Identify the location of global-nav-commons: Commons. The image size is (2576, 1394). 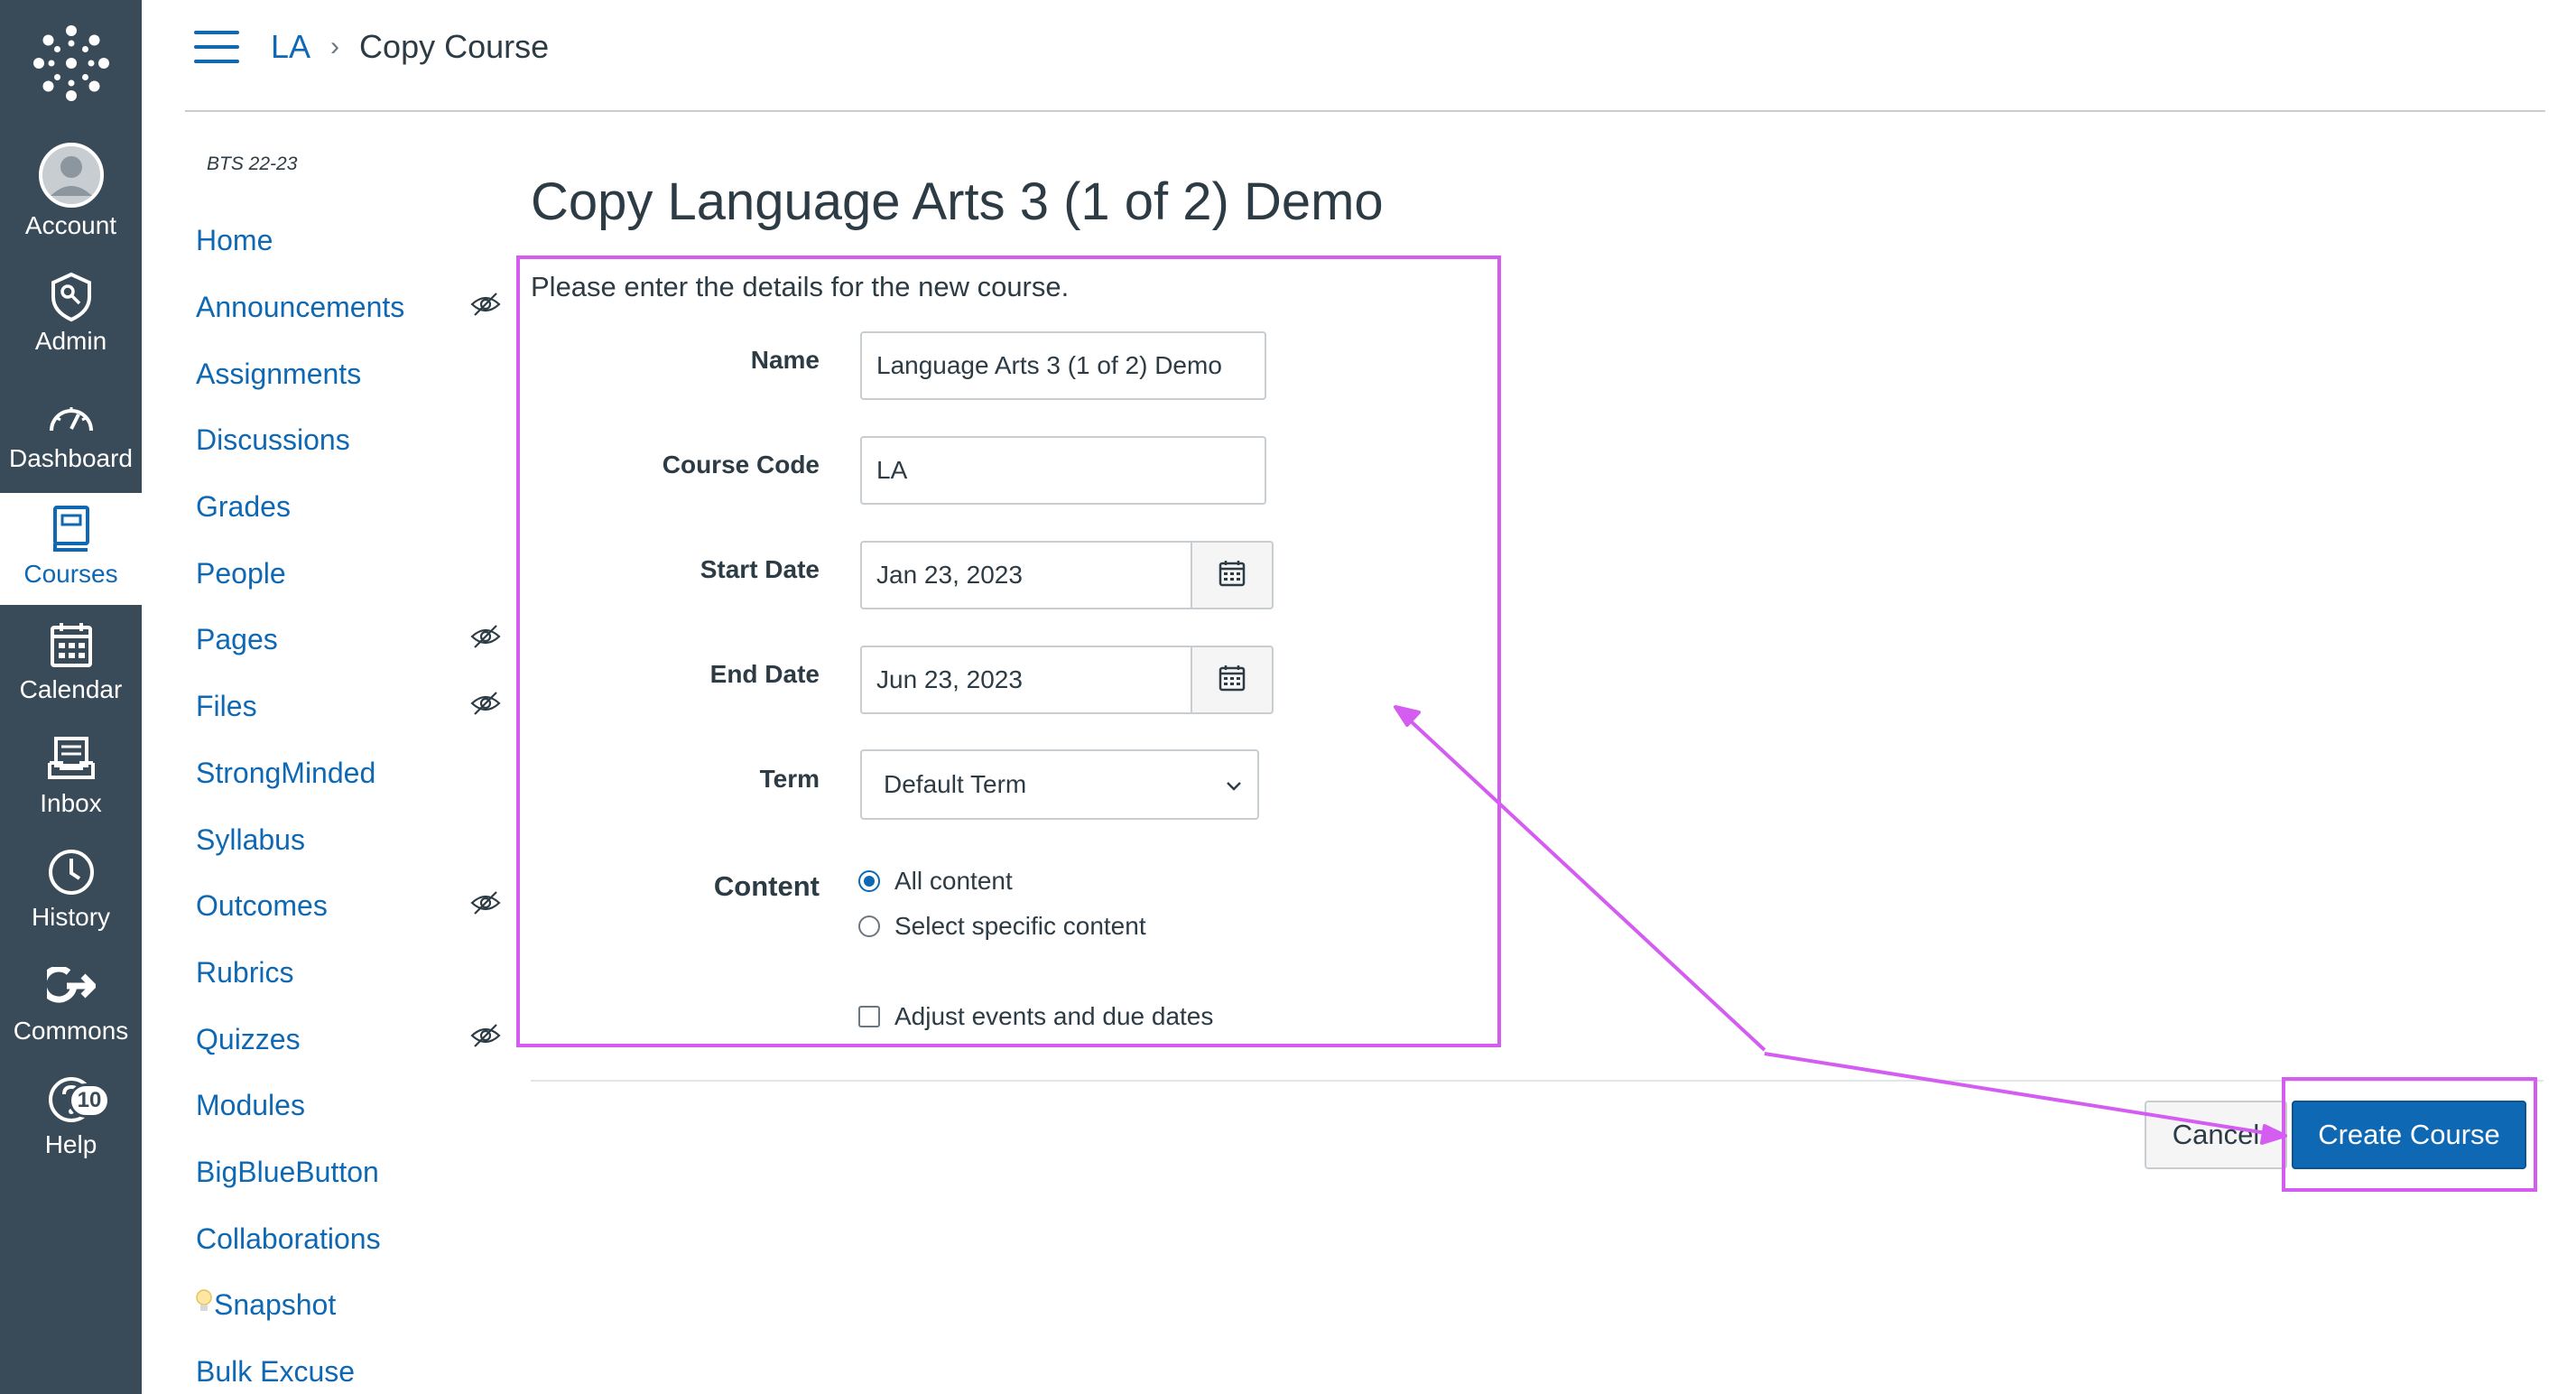
(71, 1013).